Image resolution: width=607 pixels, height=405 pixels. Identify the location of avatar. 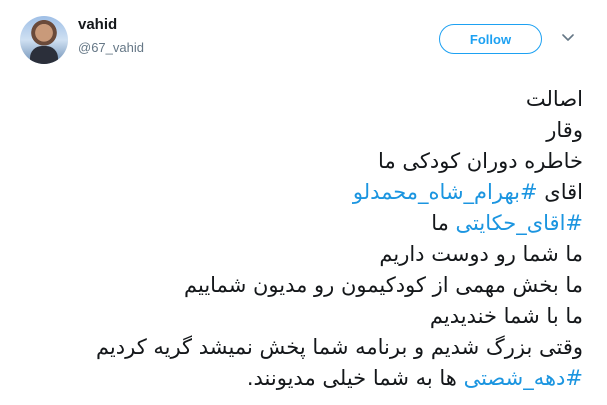
(44, 40).